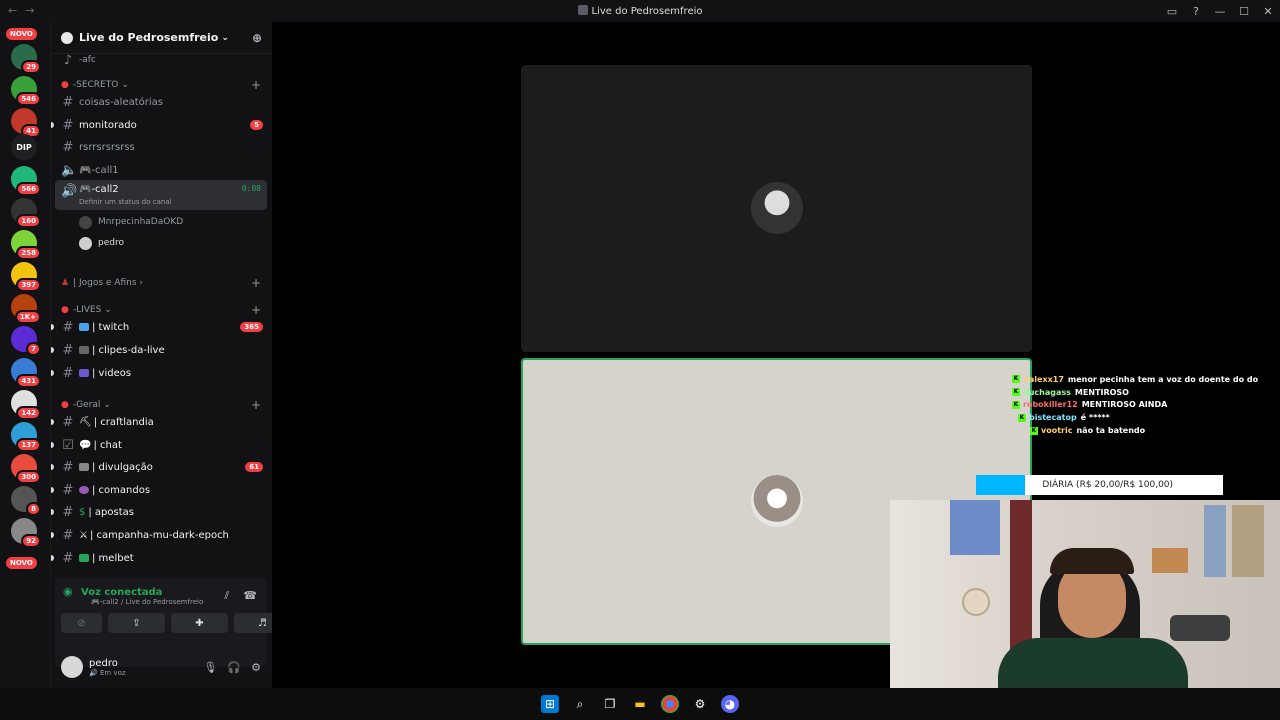 The image size is (1280, 720). What do you see at coordinates (250, 596) in the screenshot?
I see `disconnect-icon: ☎` at bounding box center [250, 596].